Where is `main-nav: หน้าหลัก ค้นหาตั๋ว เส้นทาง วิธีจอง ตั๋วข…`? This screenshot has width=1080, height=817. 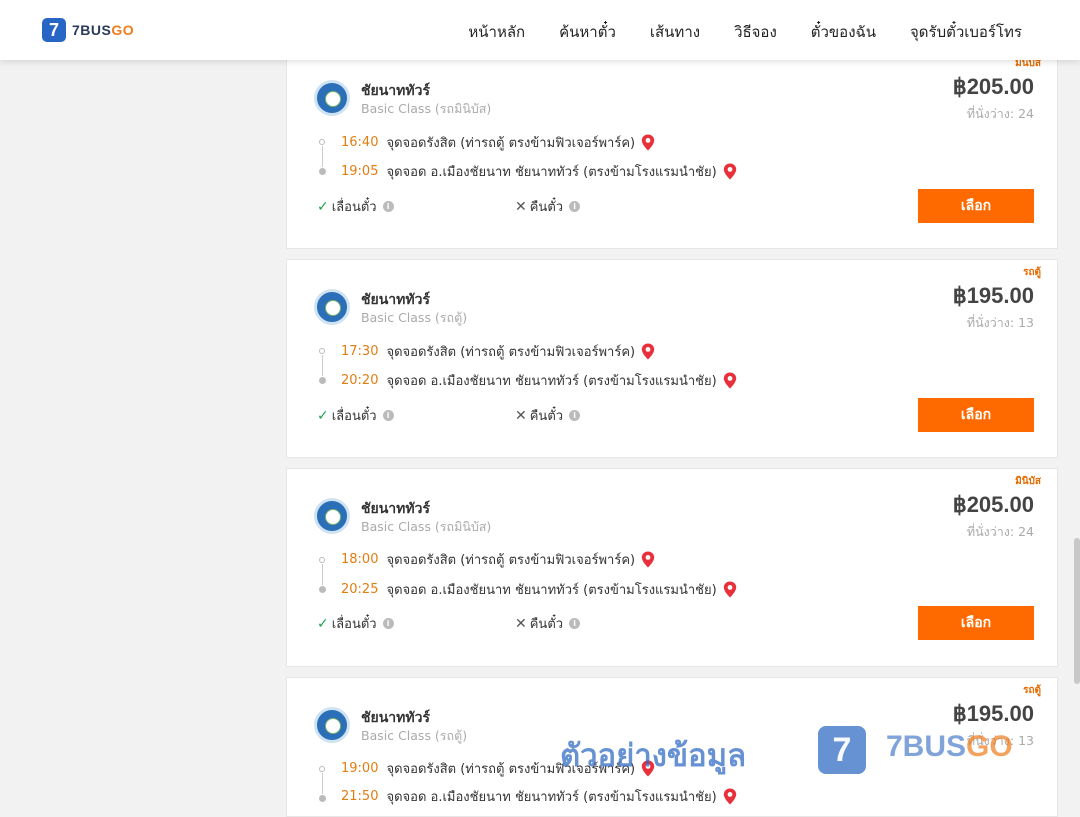
main-nav: หน้าหลัก ค้นหาตั๋ว เส้นทาง วิธีจอง ตั๋วข… is located at coordinates (745, 32).